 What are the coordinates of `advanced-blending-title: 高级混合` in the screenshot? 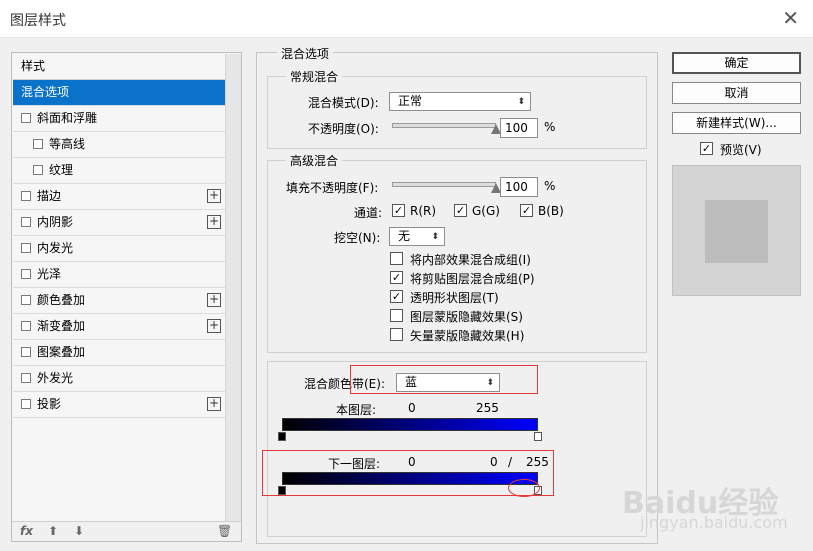 It's located at (314, 160).